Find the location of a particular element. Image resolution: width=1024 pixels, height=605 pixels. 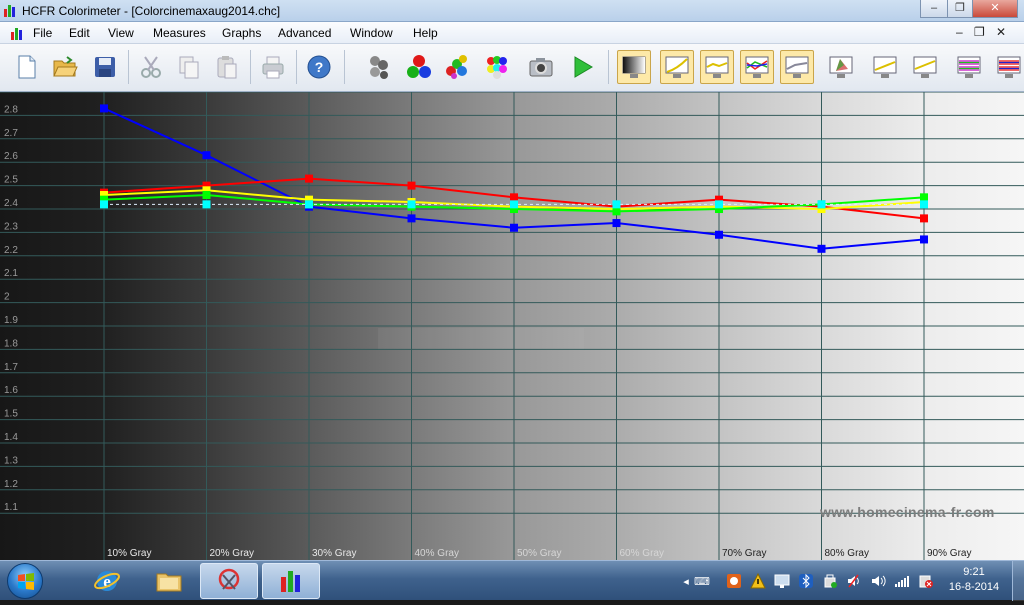

show-desktop-button is located at coordinates (1018, 581).